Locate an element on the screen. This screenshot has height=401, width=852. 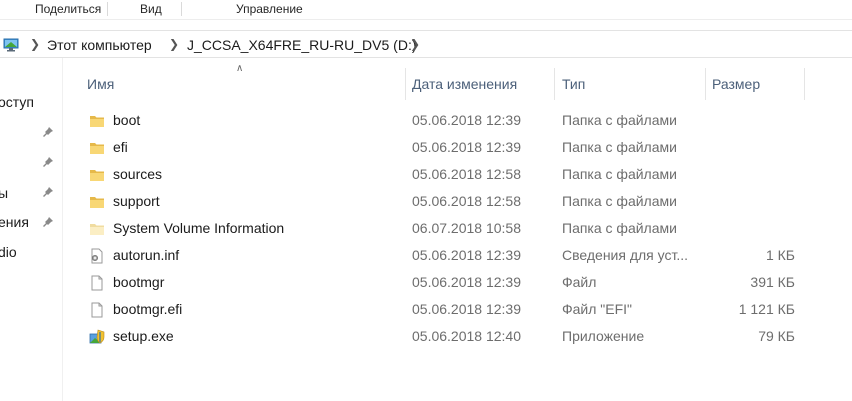
file-row: support 05.06.2018 12:58 Папка с файлами is located at coordinates (457, 202).